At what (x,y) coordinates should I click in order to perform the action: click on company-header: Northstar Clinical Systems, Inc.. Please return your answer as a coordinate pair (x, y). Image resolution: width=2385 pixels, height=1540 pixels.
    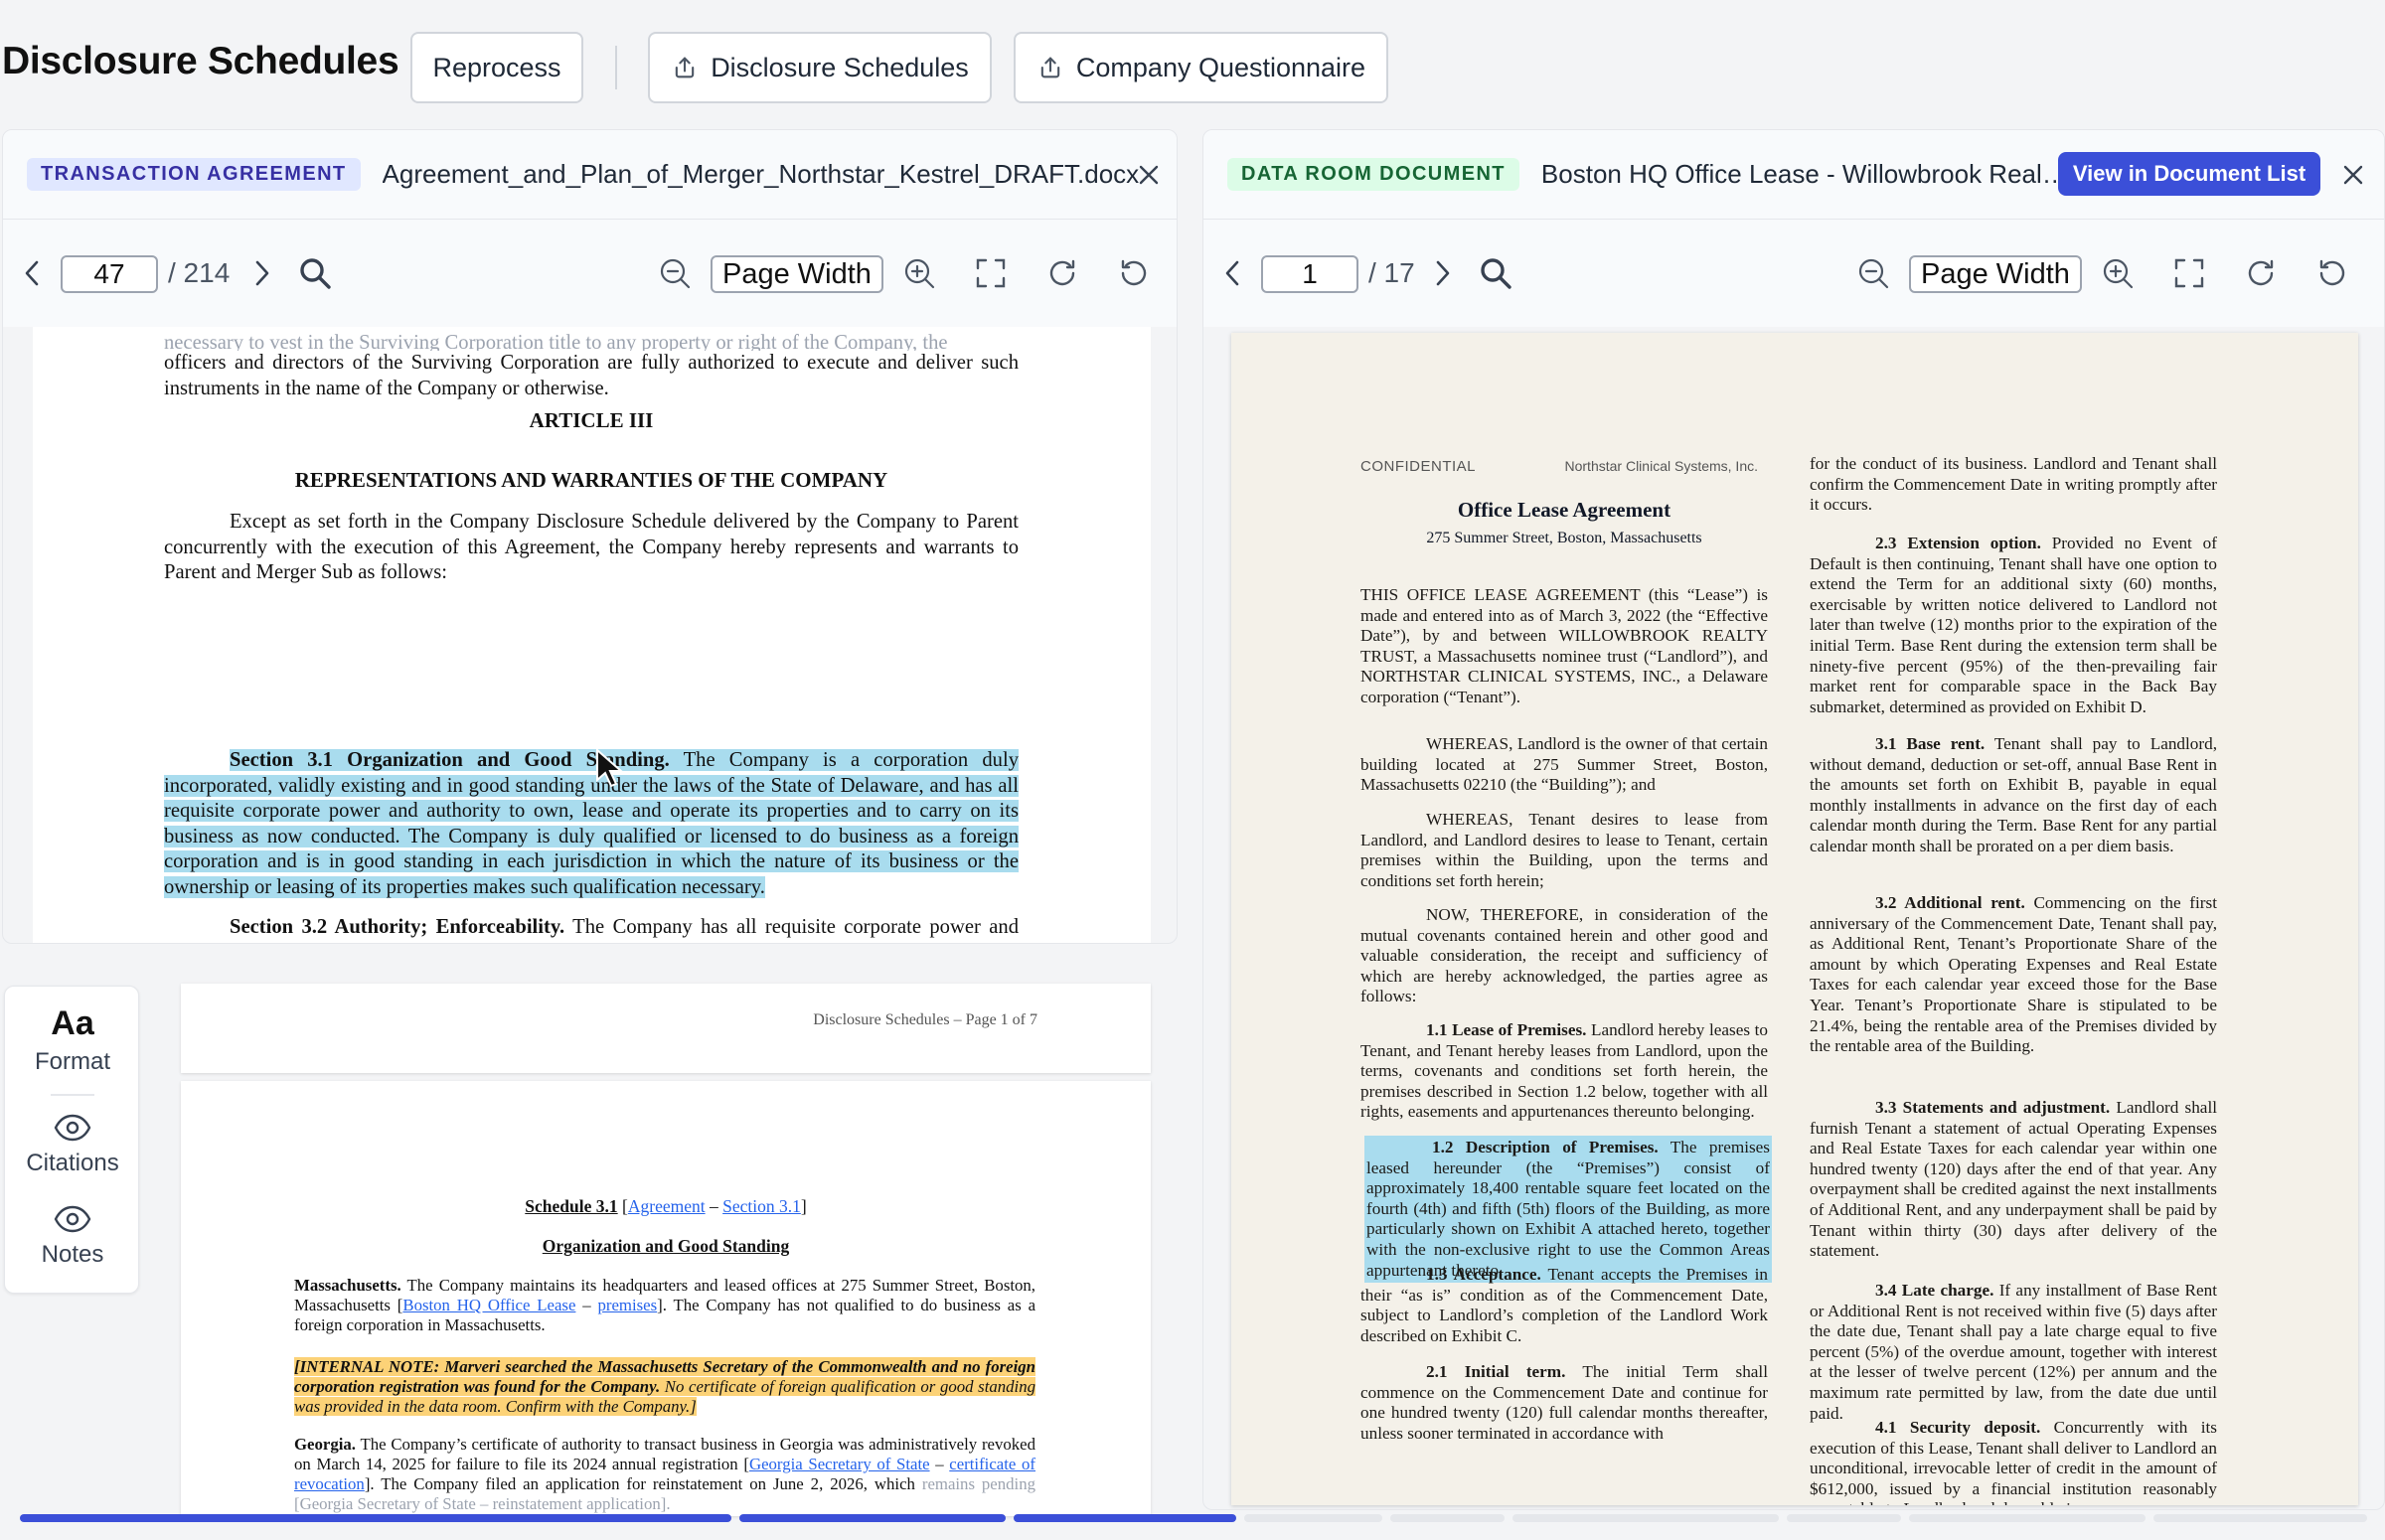
    Looking at the image, I should click on (1661, 466).